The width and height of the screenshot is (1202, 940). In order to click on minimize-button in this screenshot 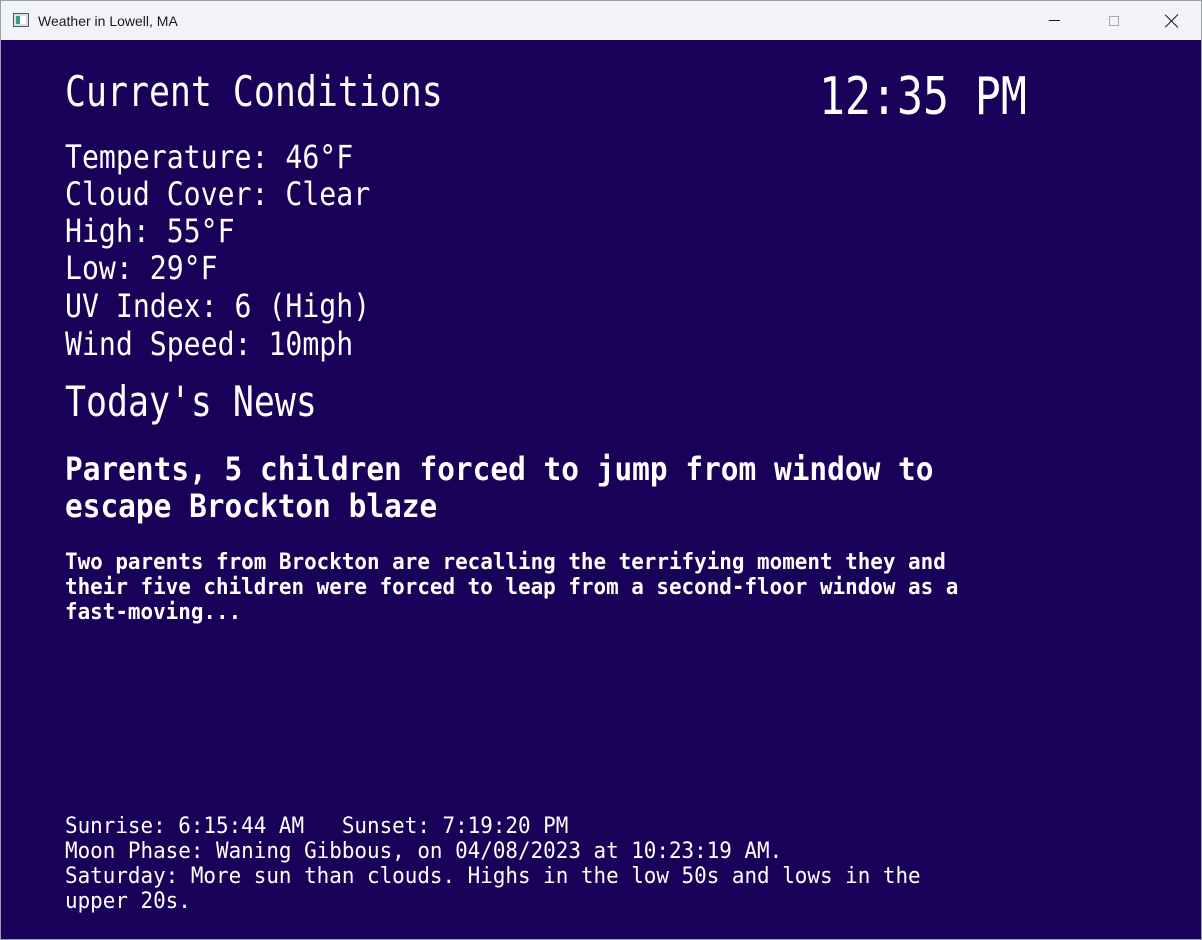, I will do `click(1054, 20)`.